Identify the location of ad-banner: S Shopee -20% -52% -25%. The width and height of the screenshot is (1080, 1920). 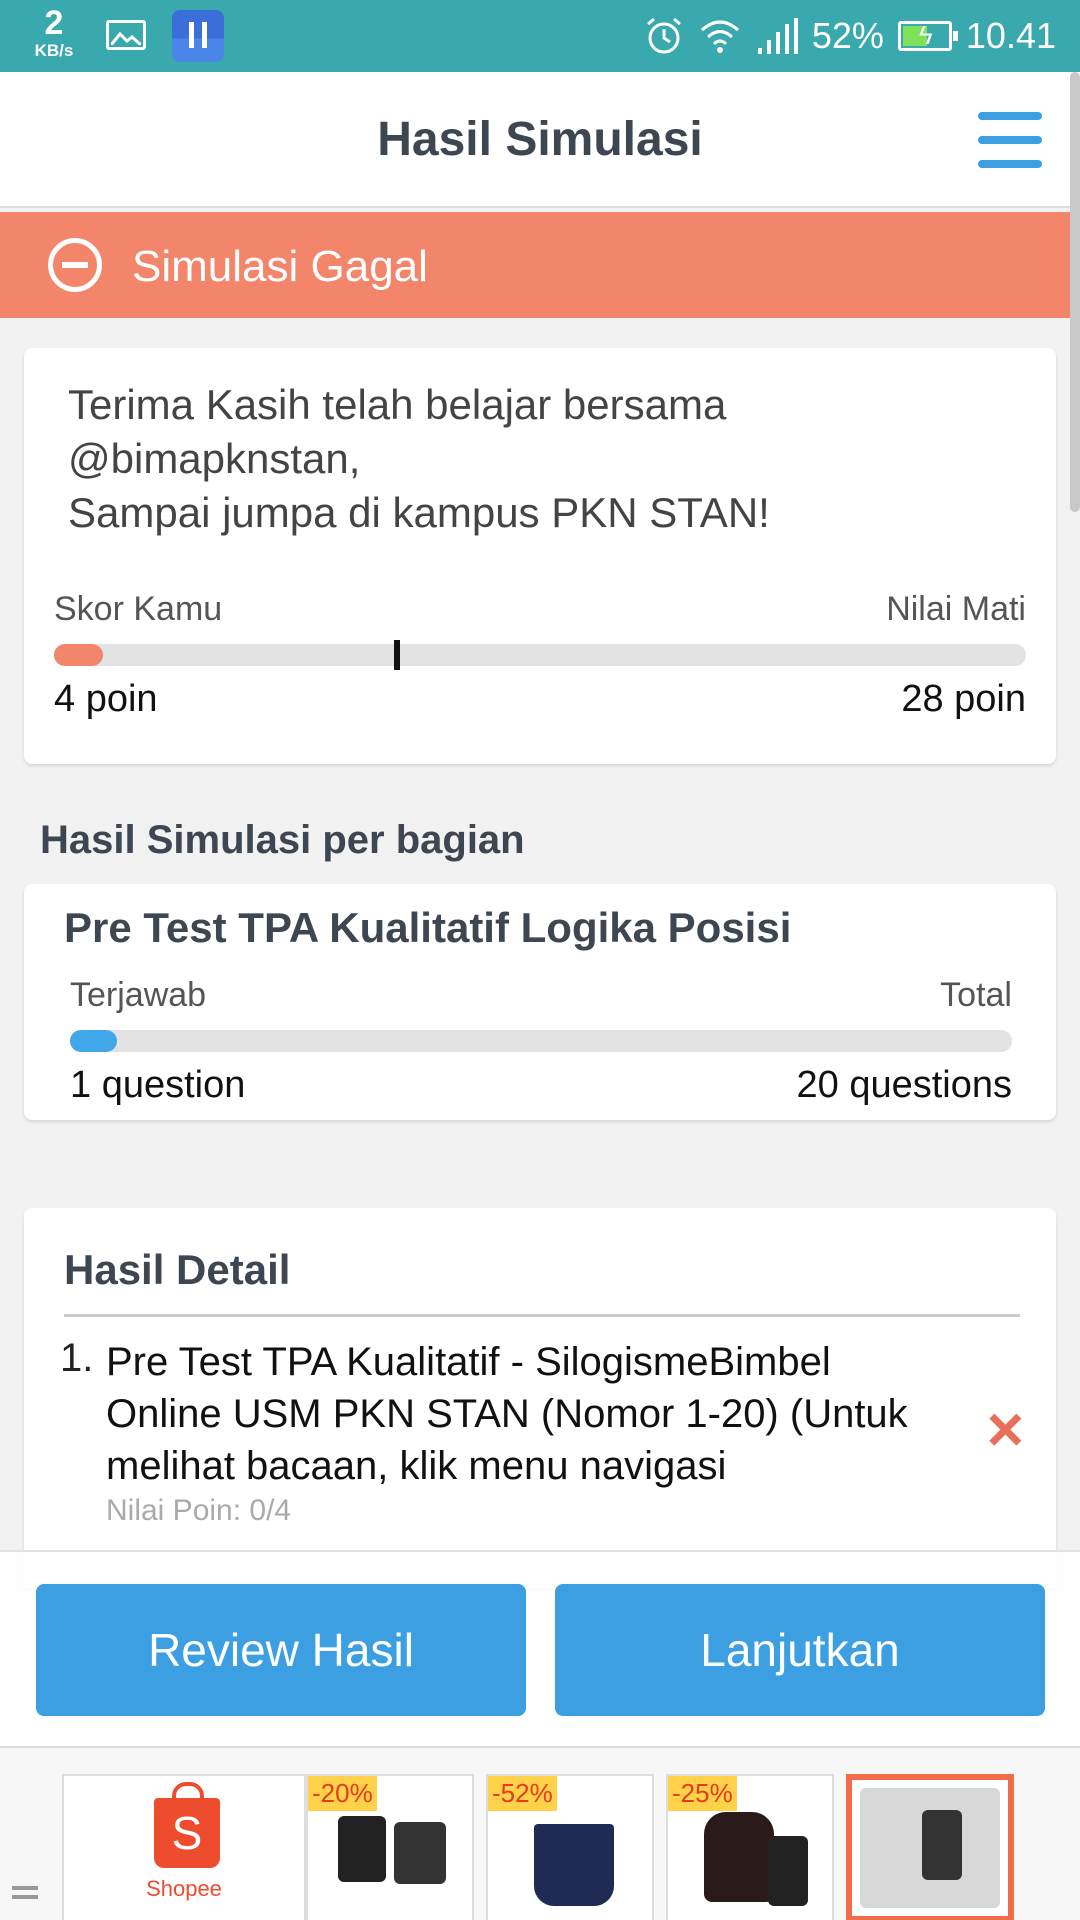
(540, 1833).